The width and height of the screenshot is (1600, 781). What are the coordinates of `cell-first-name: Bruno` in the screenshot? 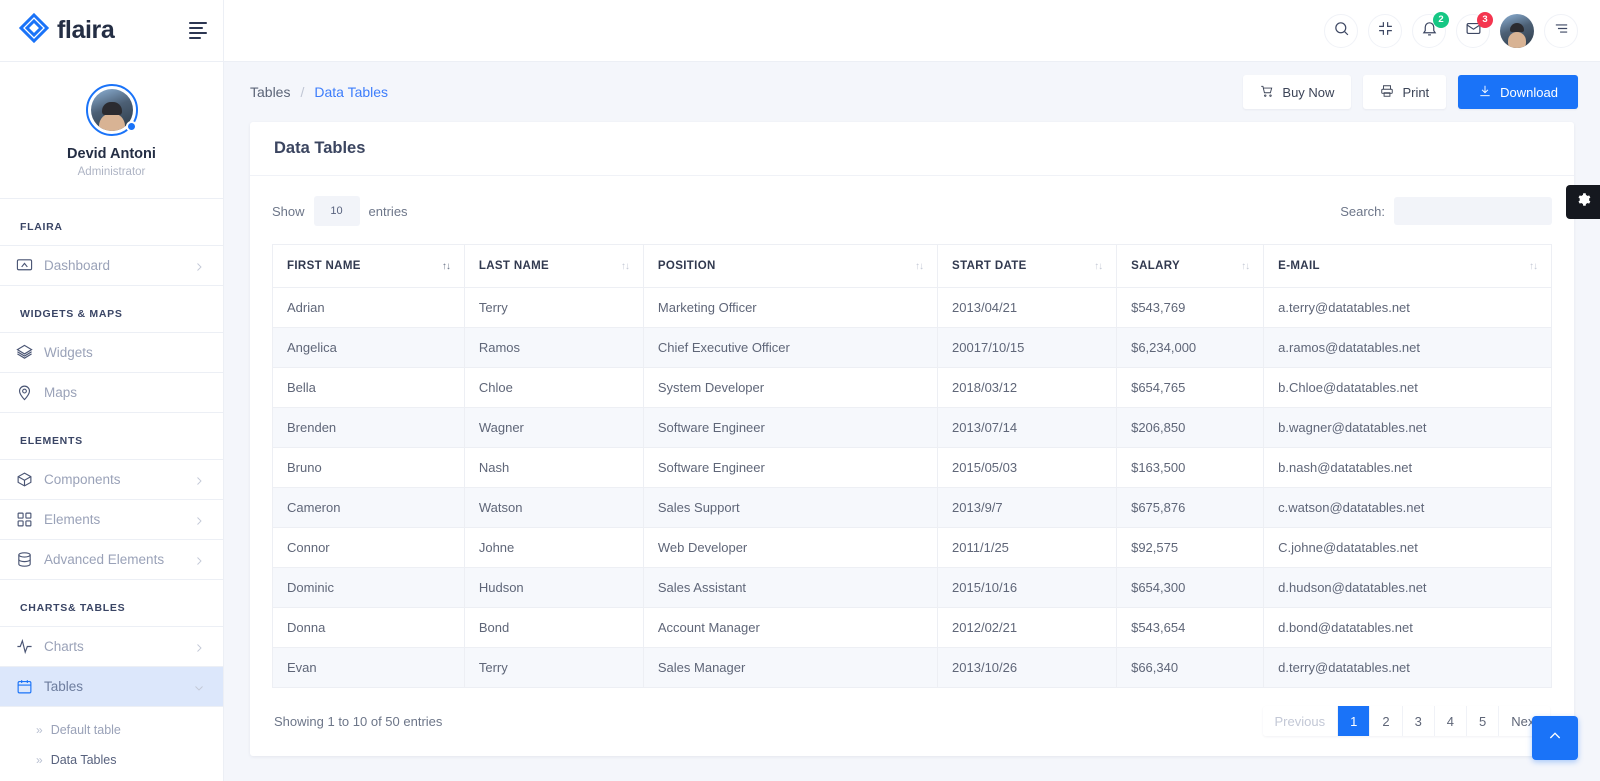 It's located at (368, 467).